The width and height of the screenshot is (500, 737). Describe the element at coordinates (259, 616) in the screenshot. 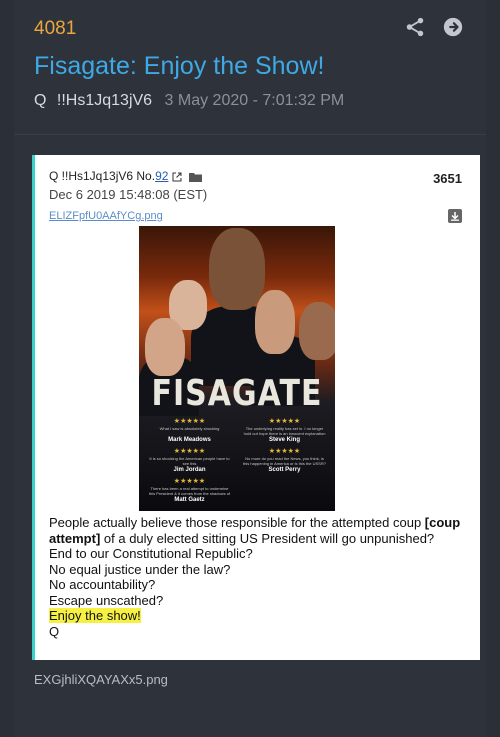

I see `body-line-highlighted: Enjoy the show!` at that location.